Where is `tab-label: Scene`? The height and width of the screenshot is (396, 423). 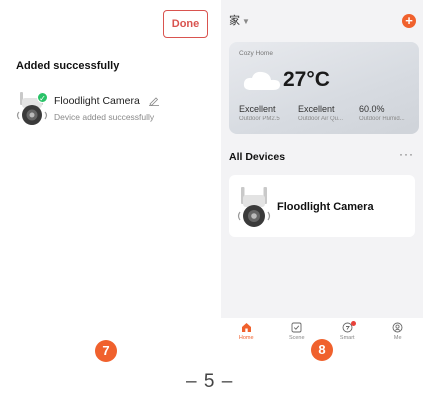 tab-label: Scene is located at coordinates (296, 338).